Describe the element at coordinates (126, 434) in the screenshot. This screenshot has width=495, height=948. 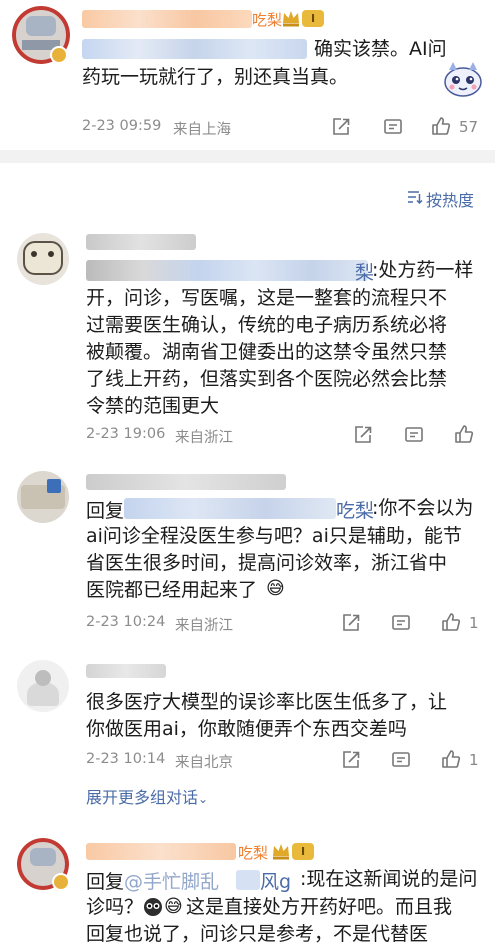
I see `comment-date: 2-23 19:06` at that location.